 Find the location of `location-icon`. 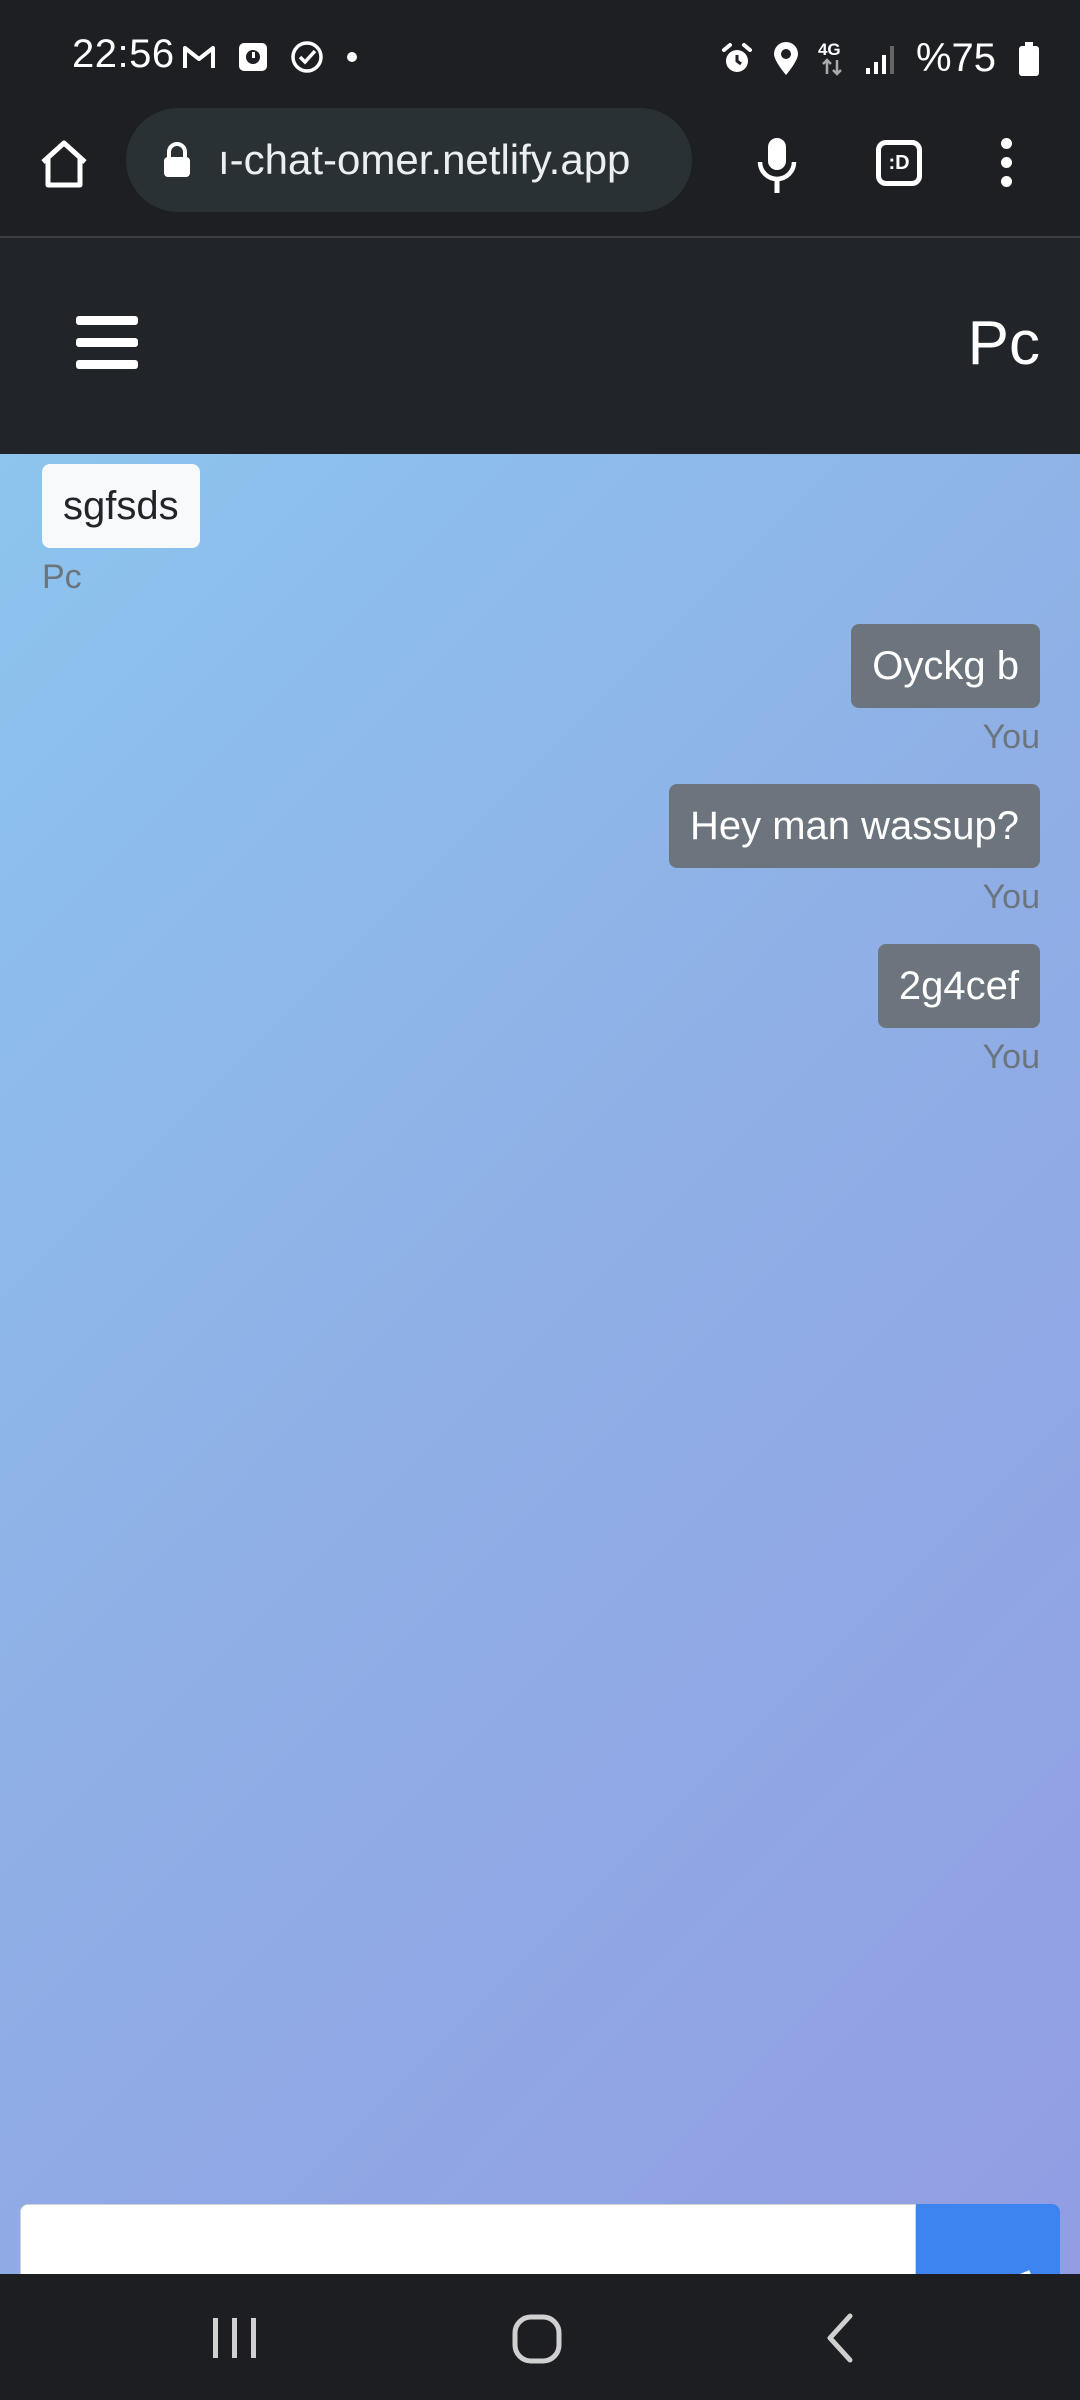

location-icon is located at coordinates (785, 58).